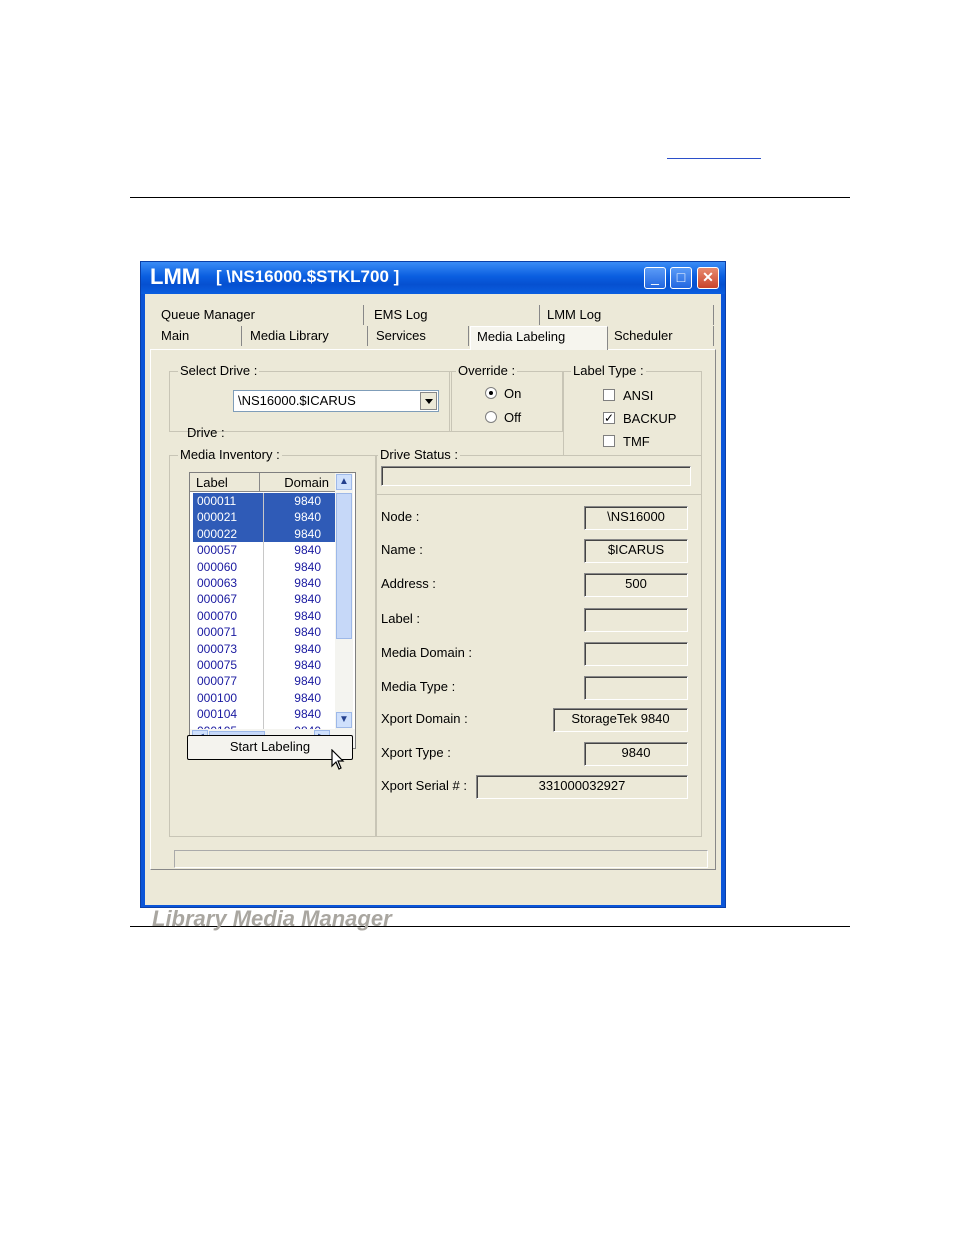  I want to click on minimize-button: _, so click(655, 278).